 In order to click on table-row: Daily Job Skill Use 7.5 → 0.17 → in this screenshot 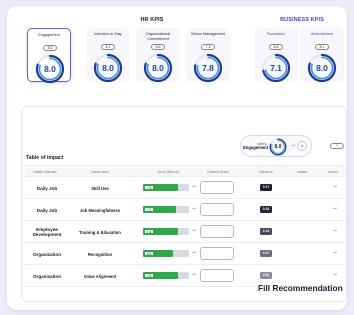, I will do `click(185, 188)`.